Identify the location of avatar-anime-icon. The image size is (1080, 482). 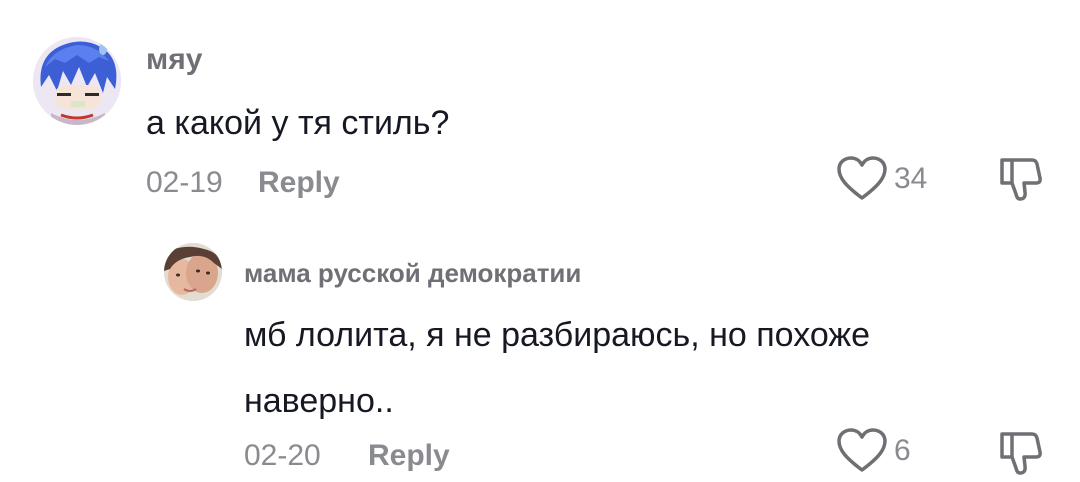
(77, 81).